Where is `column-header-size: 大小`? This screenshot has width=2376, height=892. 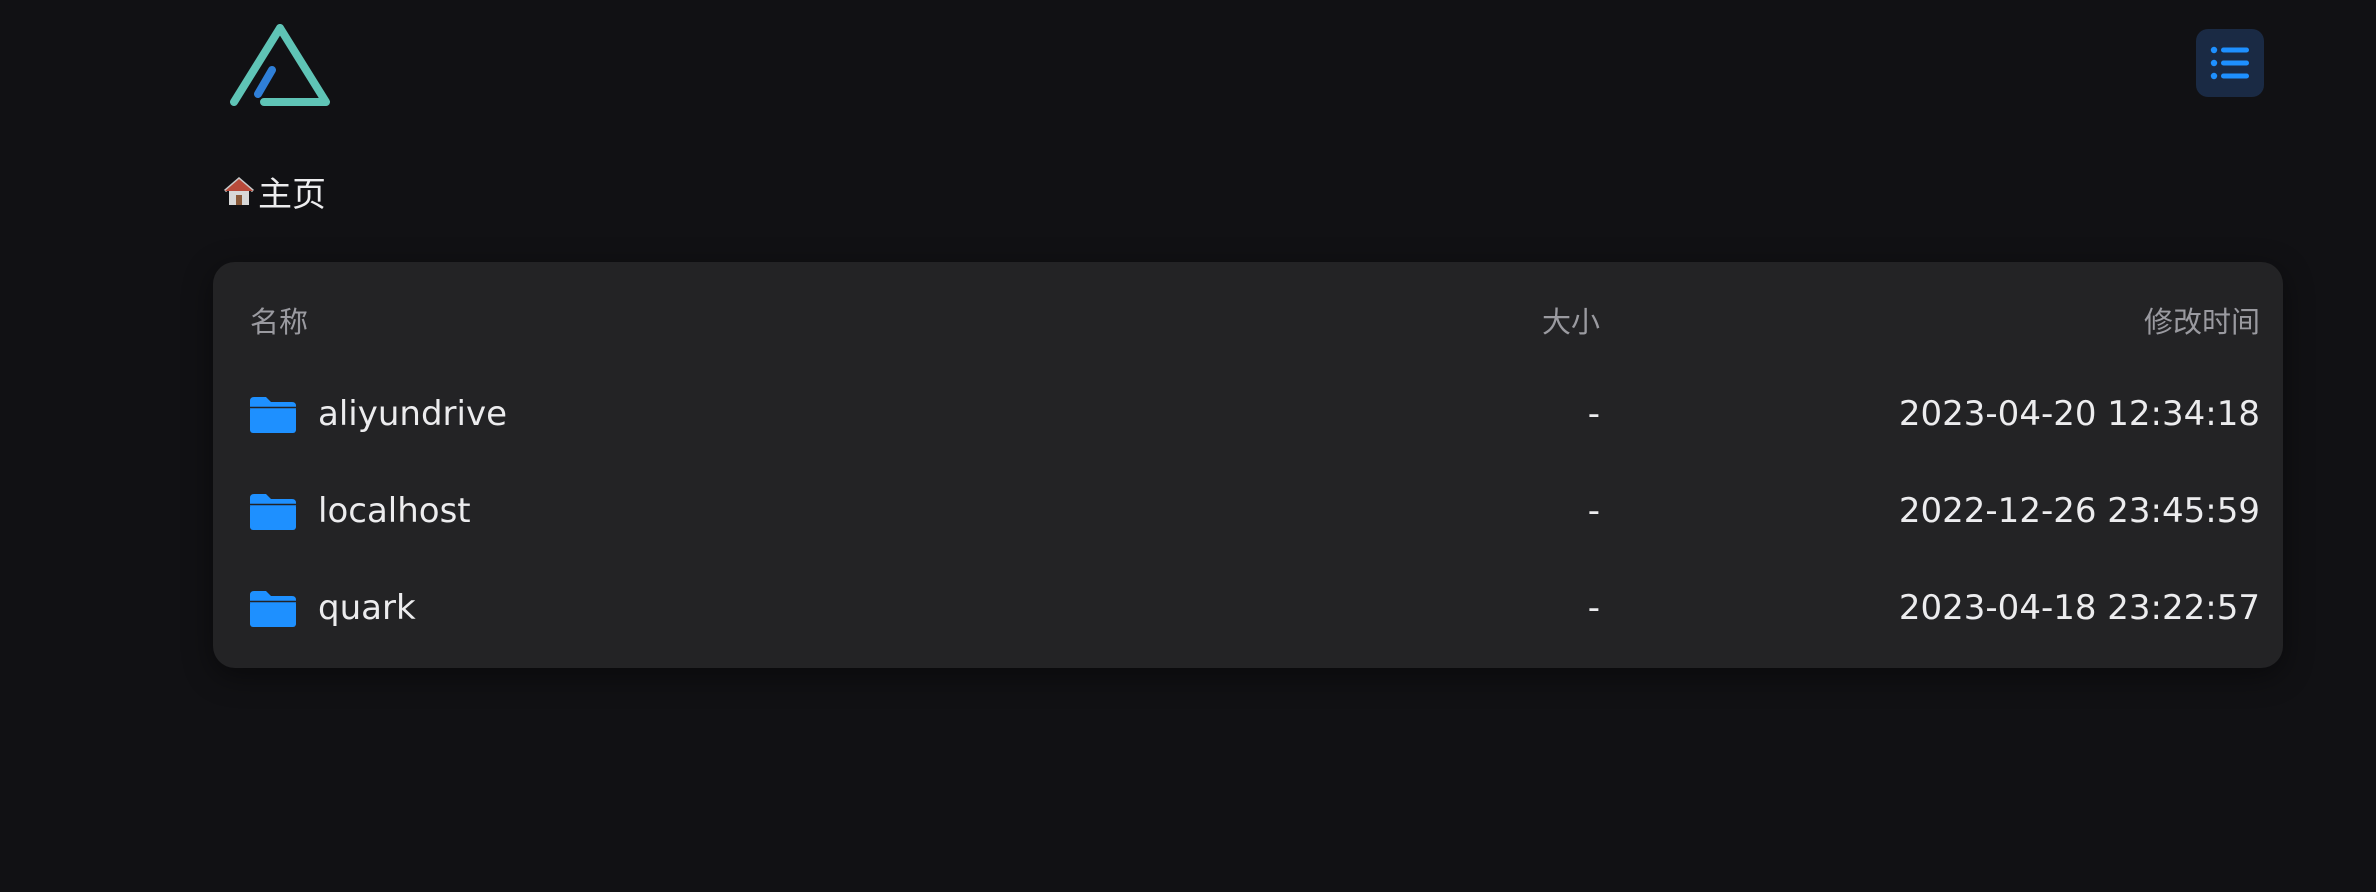
column-header-size: 大小 is located at coordinates (1486, 322).